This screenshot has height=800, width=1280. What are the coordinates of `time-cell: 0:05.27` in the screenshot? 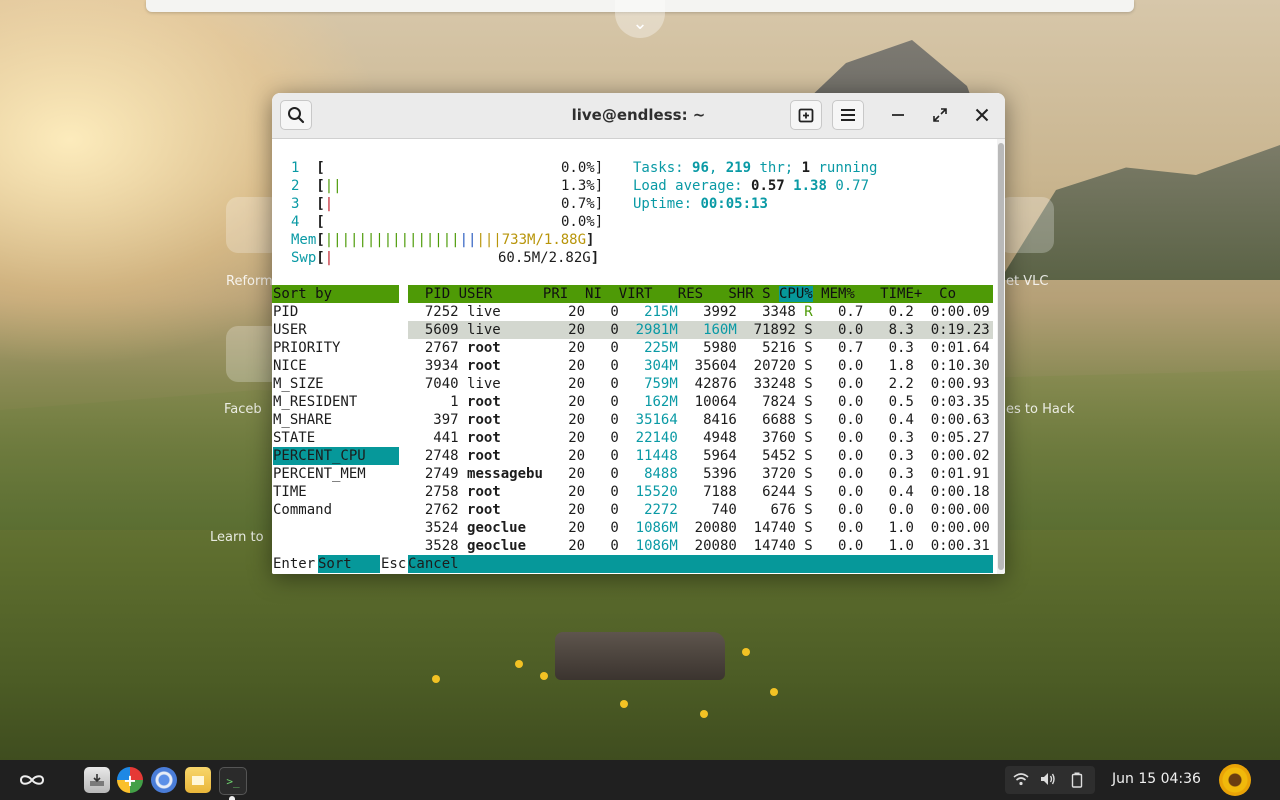 It's located at (960, 438).